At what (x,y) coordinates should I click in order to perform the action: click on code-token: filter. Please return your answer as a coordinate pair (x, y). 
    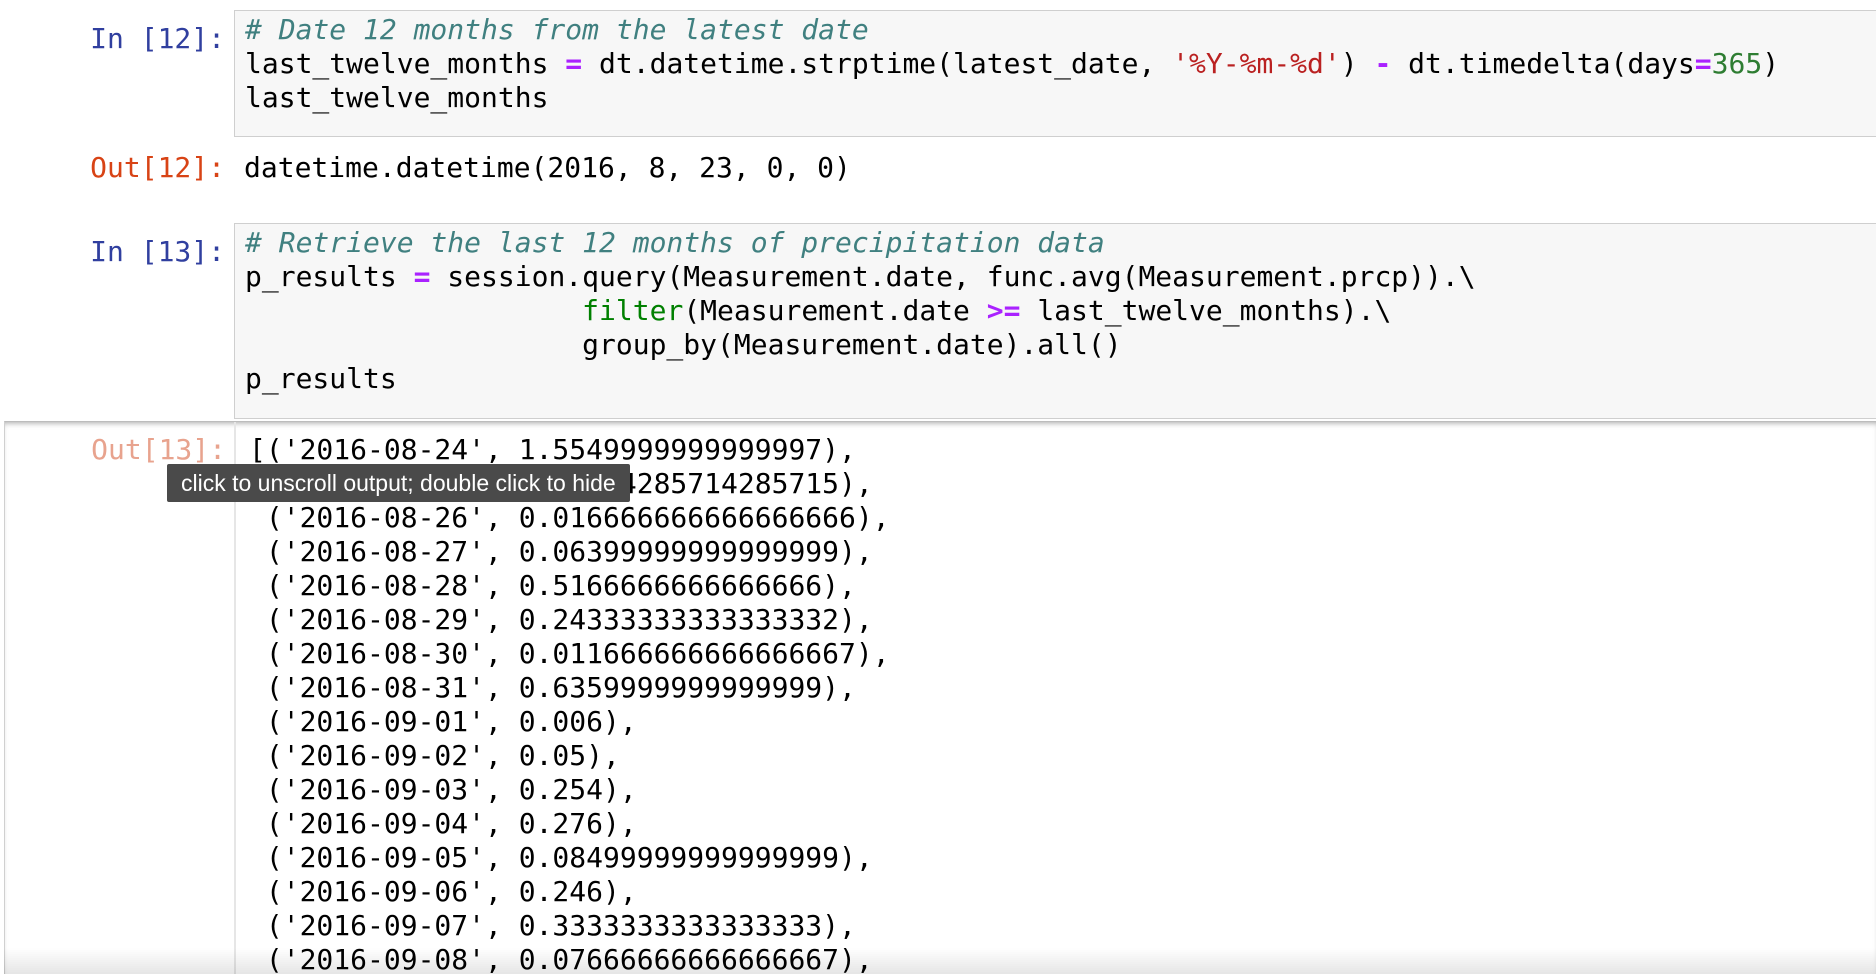
    Looking at the image, I should click on (633, 310).